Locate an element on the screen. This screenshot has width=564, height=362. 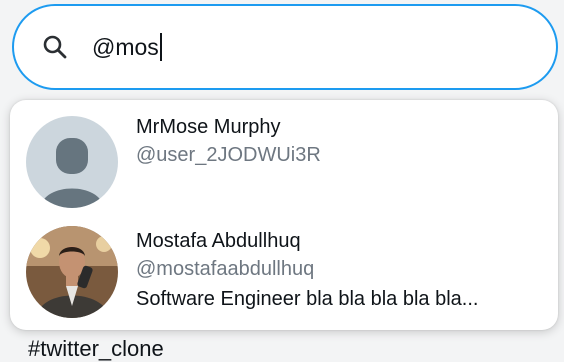
result-handle: @mostafaabdullhuq is located at coordinates (225, 269).